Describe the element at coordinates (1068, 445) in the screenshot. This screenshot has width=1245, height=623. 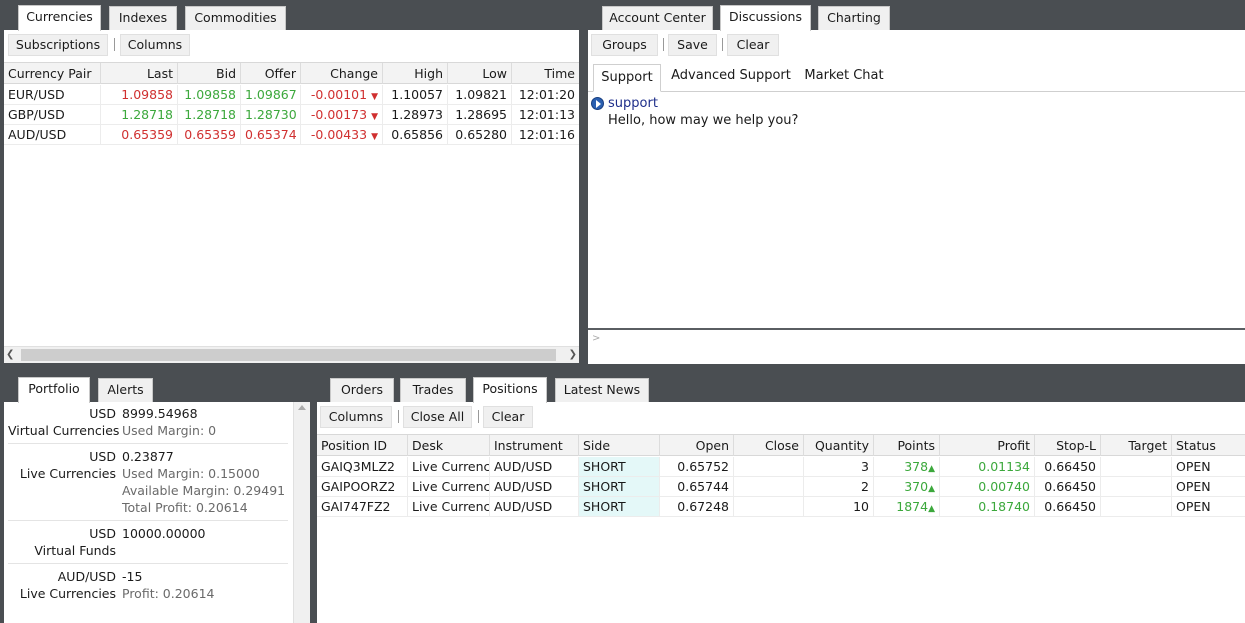
I see `col-stop-loss: Stop-L` at that location.